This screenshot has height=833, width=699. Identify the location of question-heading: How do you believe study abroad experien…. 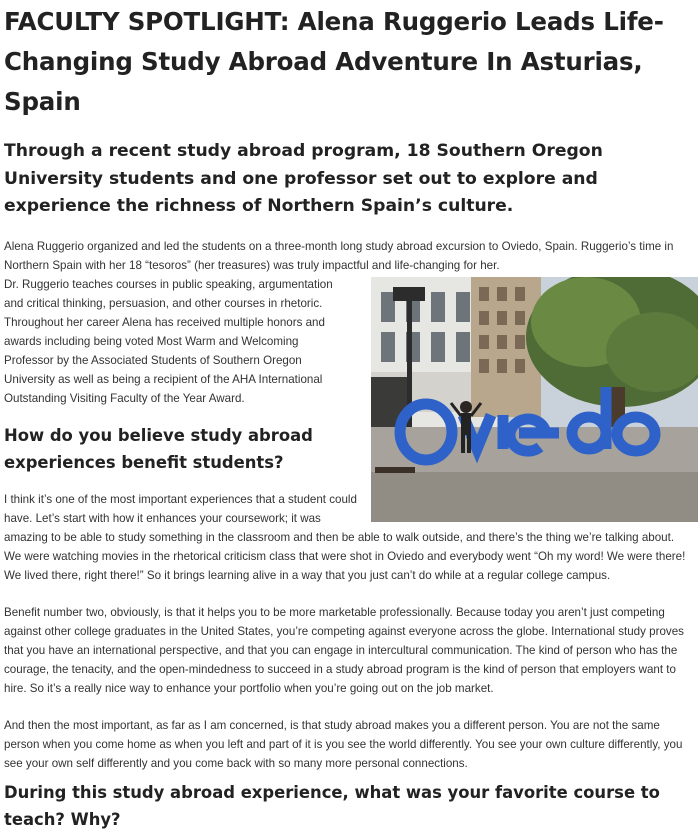
(158, 448).